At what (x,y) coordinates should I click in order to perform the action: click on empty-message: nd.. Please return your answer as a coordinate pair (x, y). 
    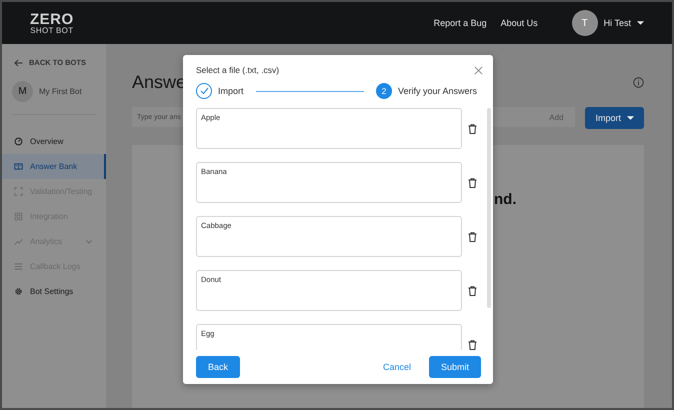
    Looking at the image, I should click on (505, 199).